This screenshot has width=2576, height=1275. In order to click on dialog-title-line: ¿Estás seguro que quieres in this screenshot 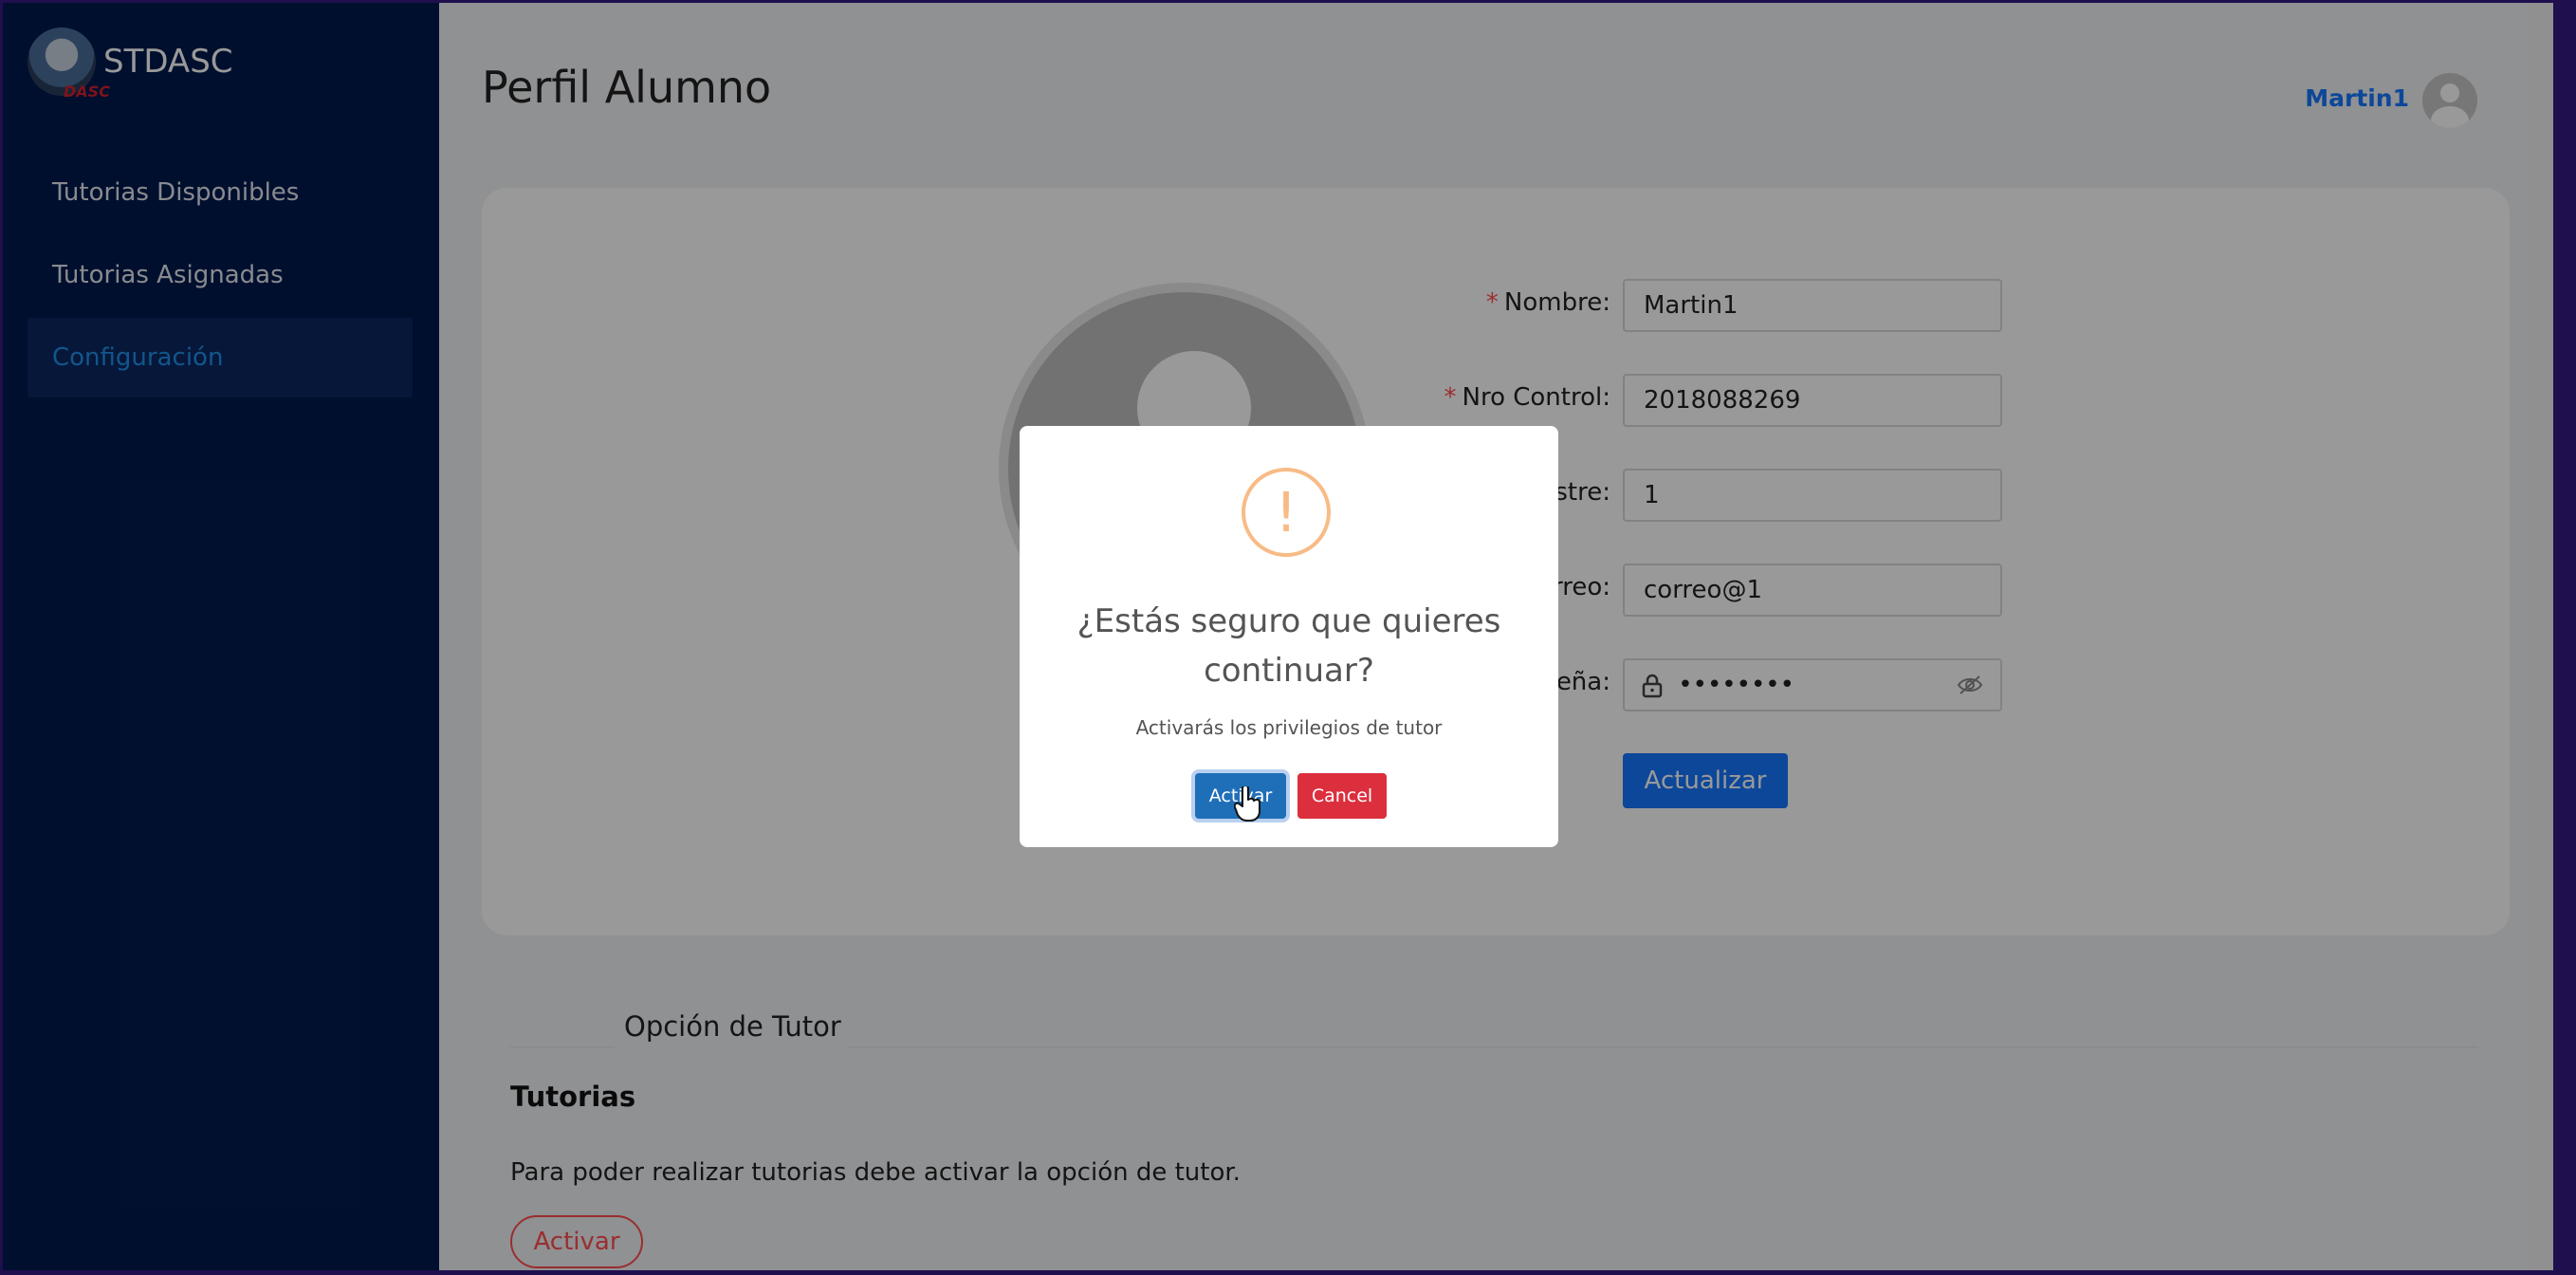, I will do `click(1288, 621)`.